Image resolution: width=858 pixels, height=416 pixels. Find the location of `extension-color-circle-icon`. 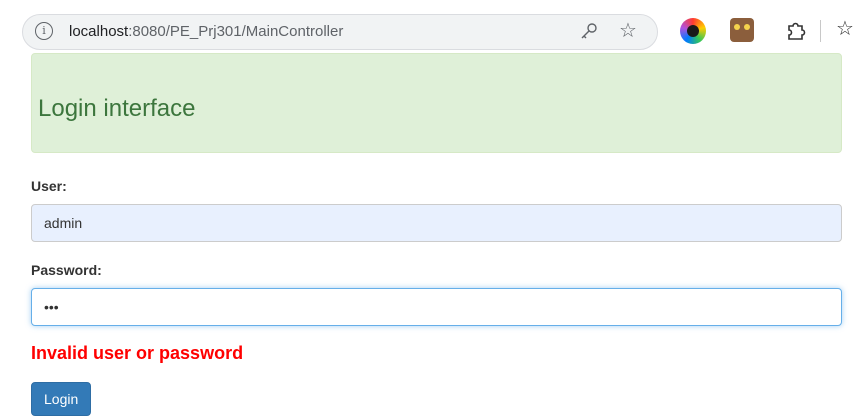

extension-color-circle-icon is located at coordinates (693, 31).